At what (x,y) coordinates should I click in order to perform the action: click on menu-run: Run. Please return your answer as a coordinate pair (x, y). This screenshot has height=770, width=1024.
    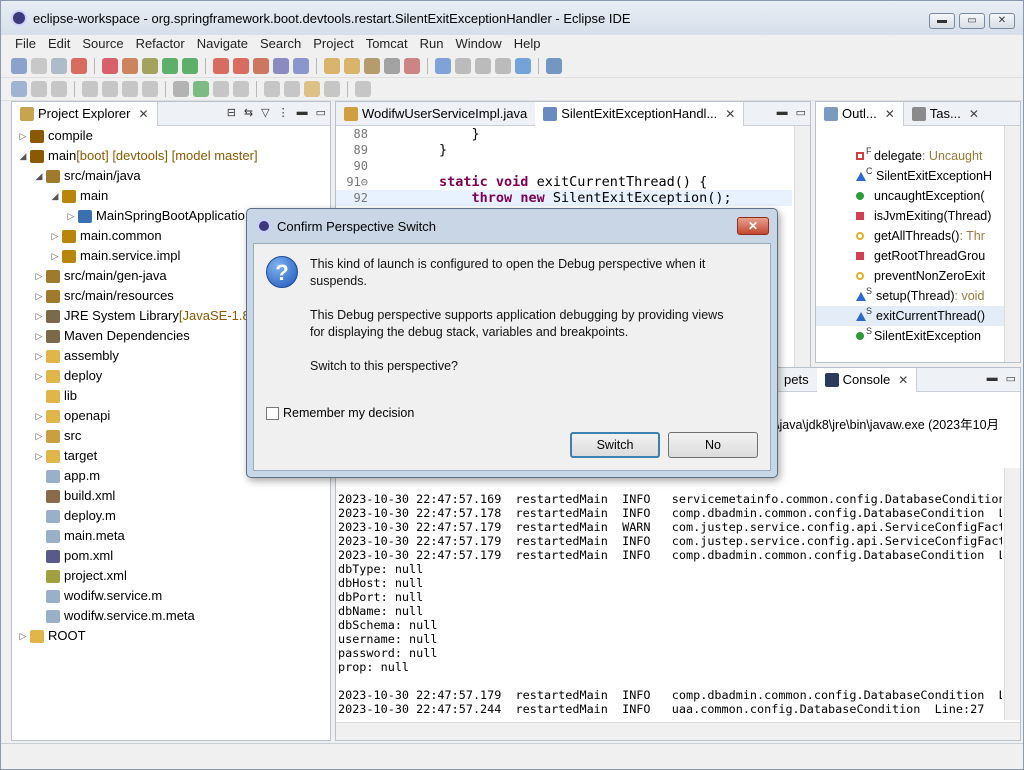
    Looking at the image, I should click on (432, 44).